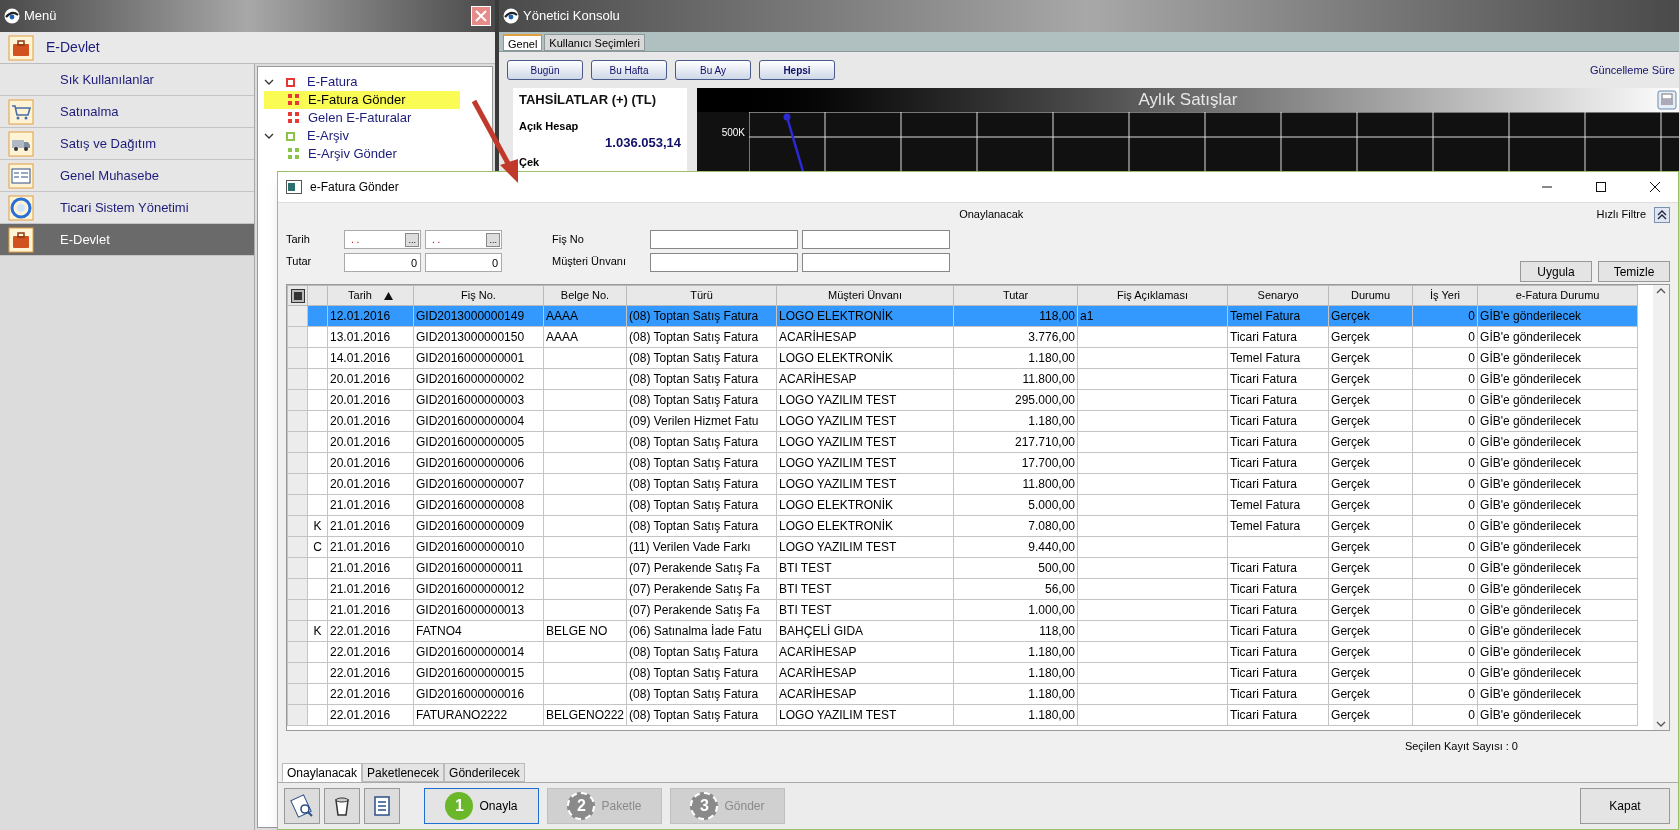 The width and height of the screenshot is (1679, 830). I want to click on tree-item: Gelen E-Faturalar, so click(378, 118).